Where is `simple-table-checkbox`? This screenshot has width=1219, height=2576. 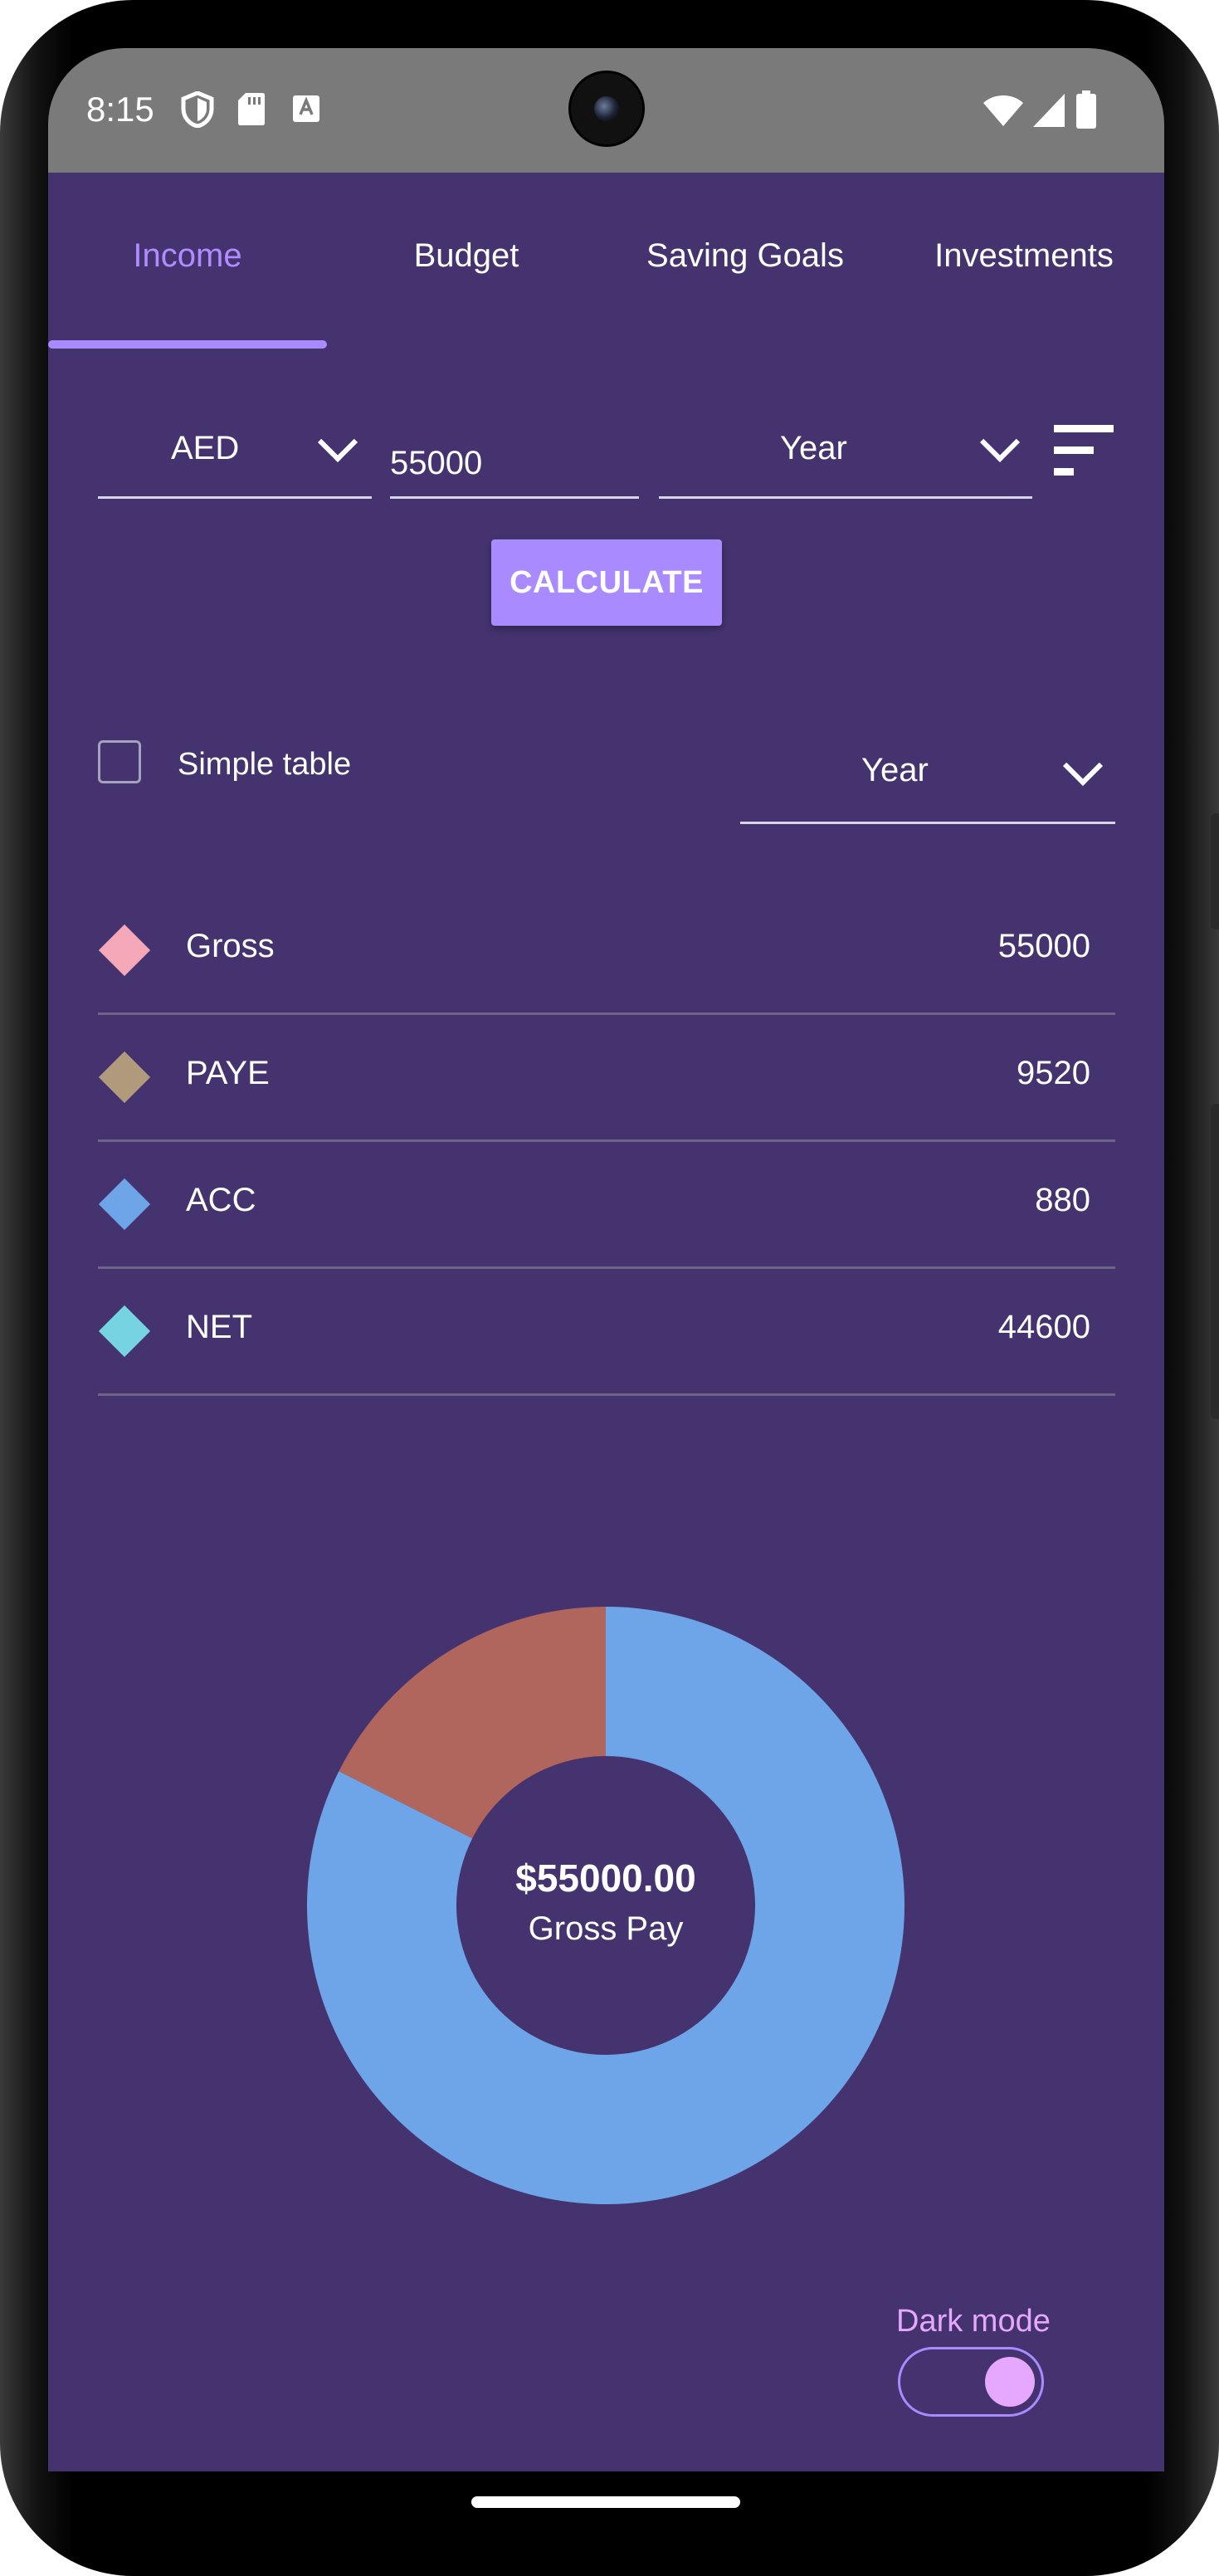 simple-table-checkbox is located at coordinates (120, 762).